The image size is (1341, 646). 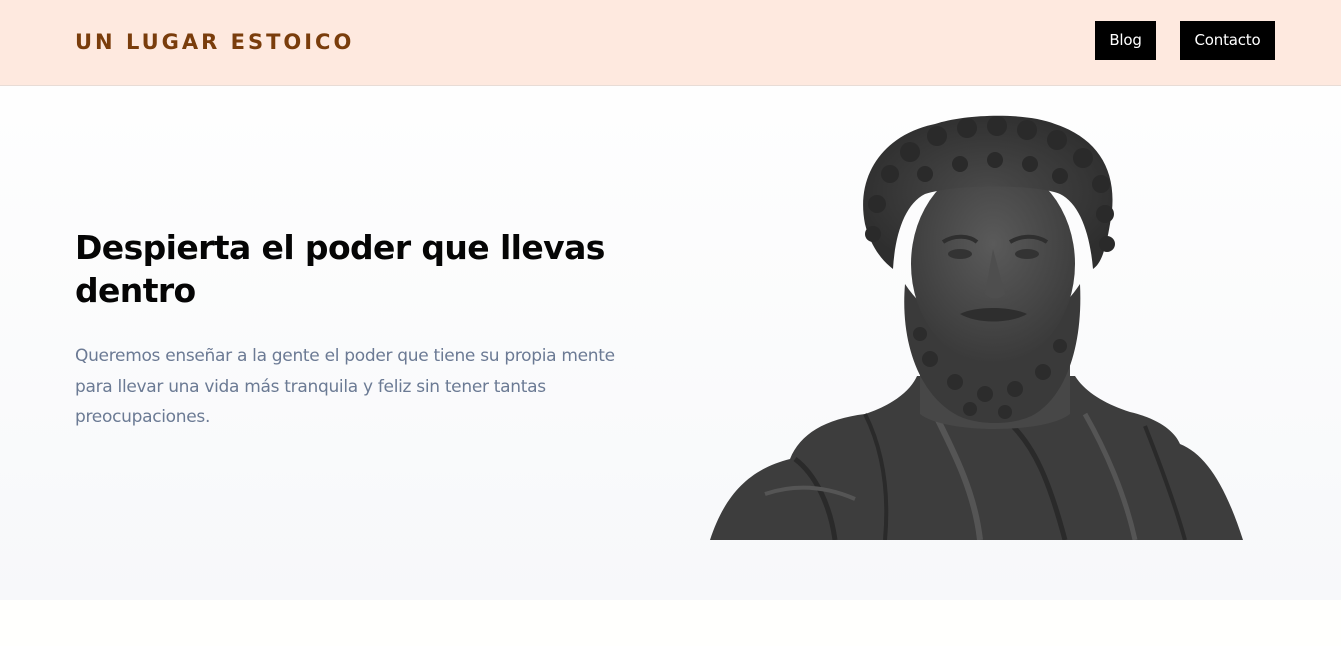 What do you see at coordinates (1125, 40) in the screenshot?
I see `nav-blog-button: Blog` at bounding box center [1125, 40].